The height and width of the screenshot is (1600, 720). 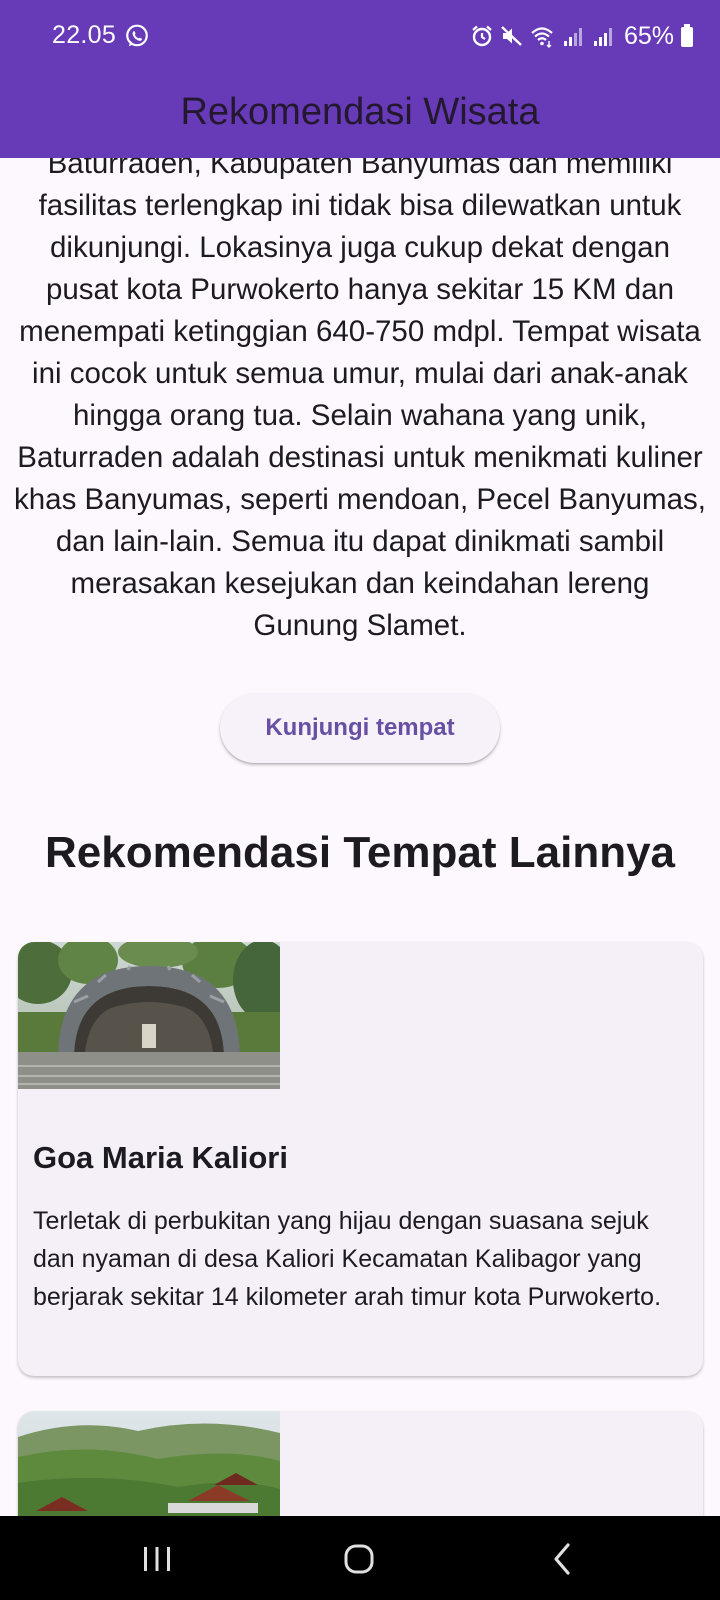 I want to click on goa-maria-kaliori-image, so click(x=149, y=1015).